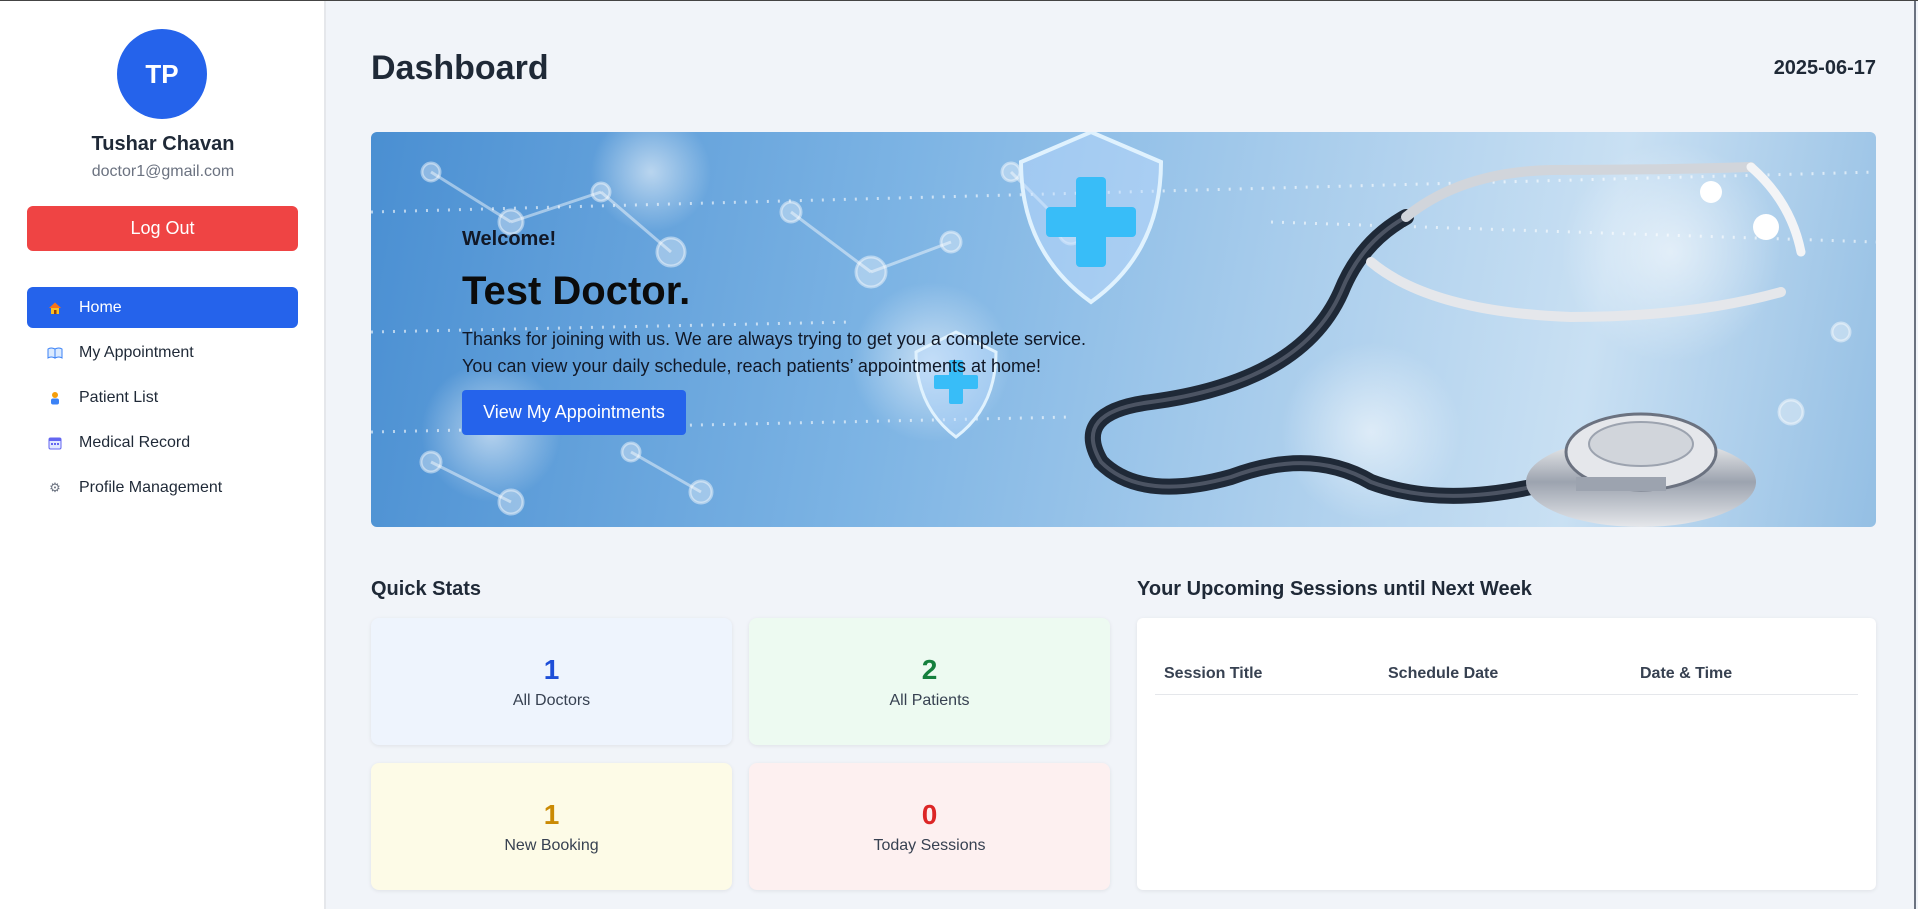 The image size is (1918, 909). I want to click on sidebar-item-patient-list: Patient List, so click(162, 397).